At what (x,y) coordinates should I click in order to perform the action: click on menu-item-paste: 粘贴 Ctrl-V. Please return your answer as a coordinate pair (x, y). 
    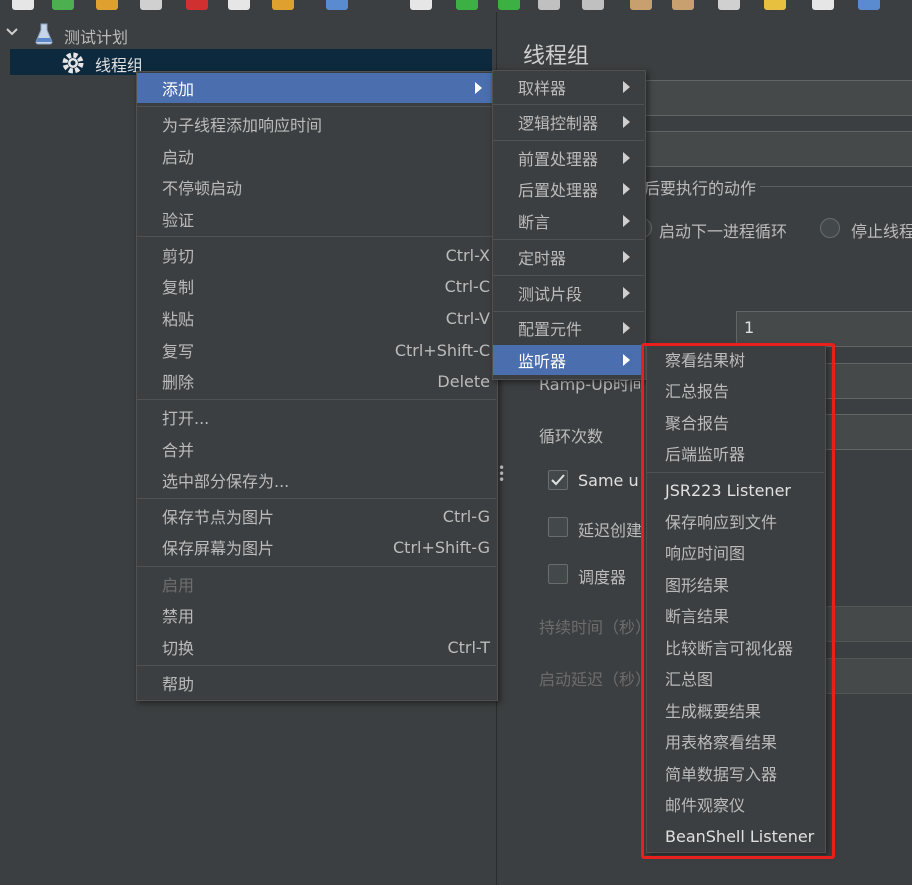
    Looking at the image, I should click on (316, 318).